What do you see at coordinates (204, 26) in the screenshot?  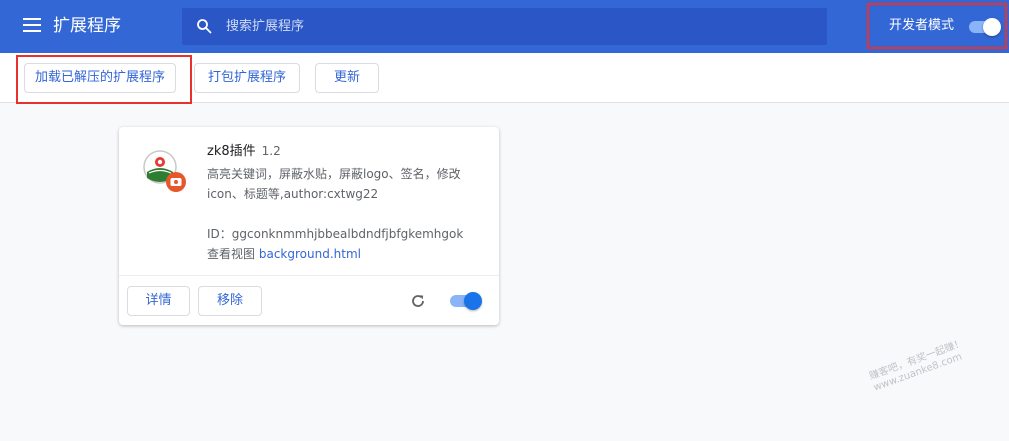 I see `search-icon` at bounding box center [204, 26].